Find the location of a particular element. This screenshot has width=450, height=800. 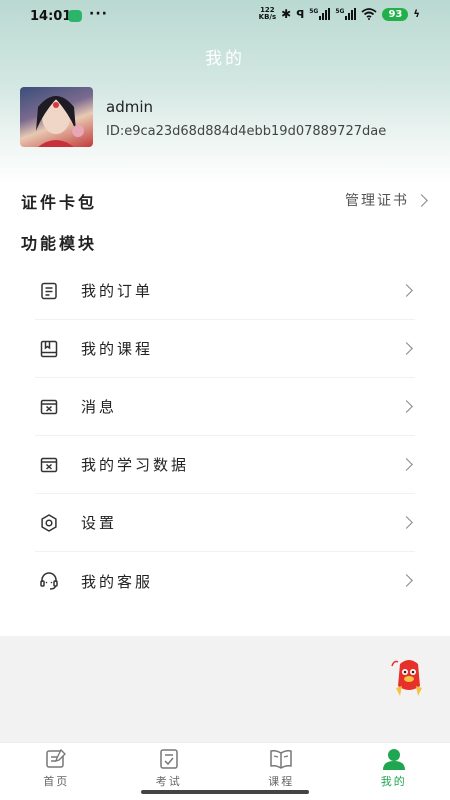

bluetooth-icon: ✱ is located at coordinates (286, 14).